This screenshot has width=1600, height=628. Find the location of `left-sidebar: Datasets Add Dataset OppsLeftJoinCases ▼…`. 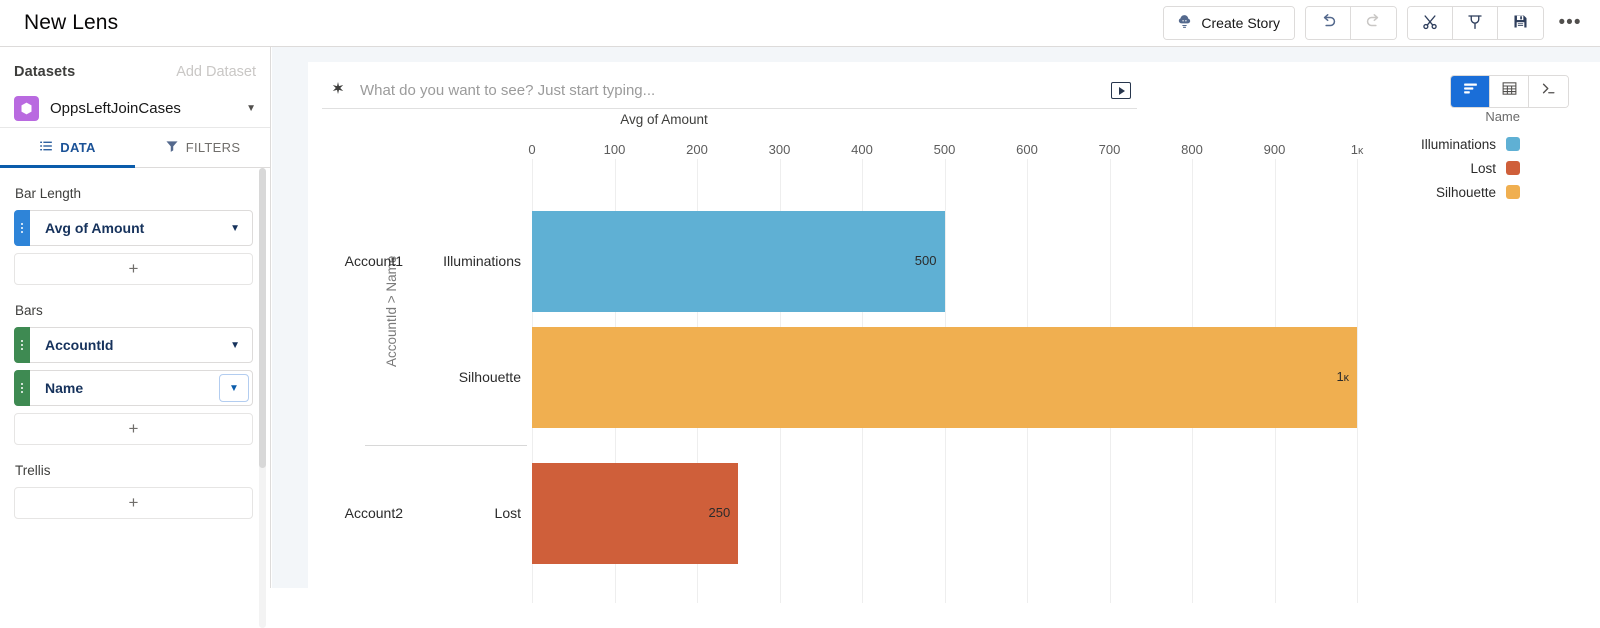

left-sidebar: Datasets Add Dataset OppsLeftJoinCases ▼… is located at coordinates (135, 317).